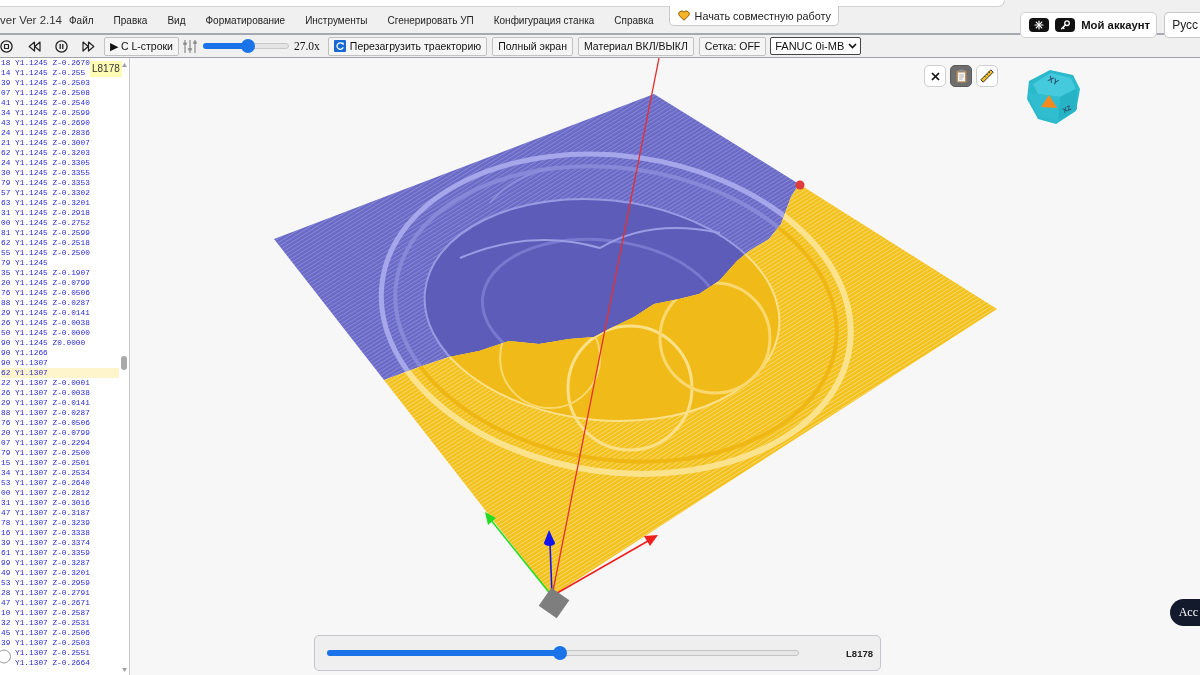  I want to click on chevron-icon, so click(853, 46).